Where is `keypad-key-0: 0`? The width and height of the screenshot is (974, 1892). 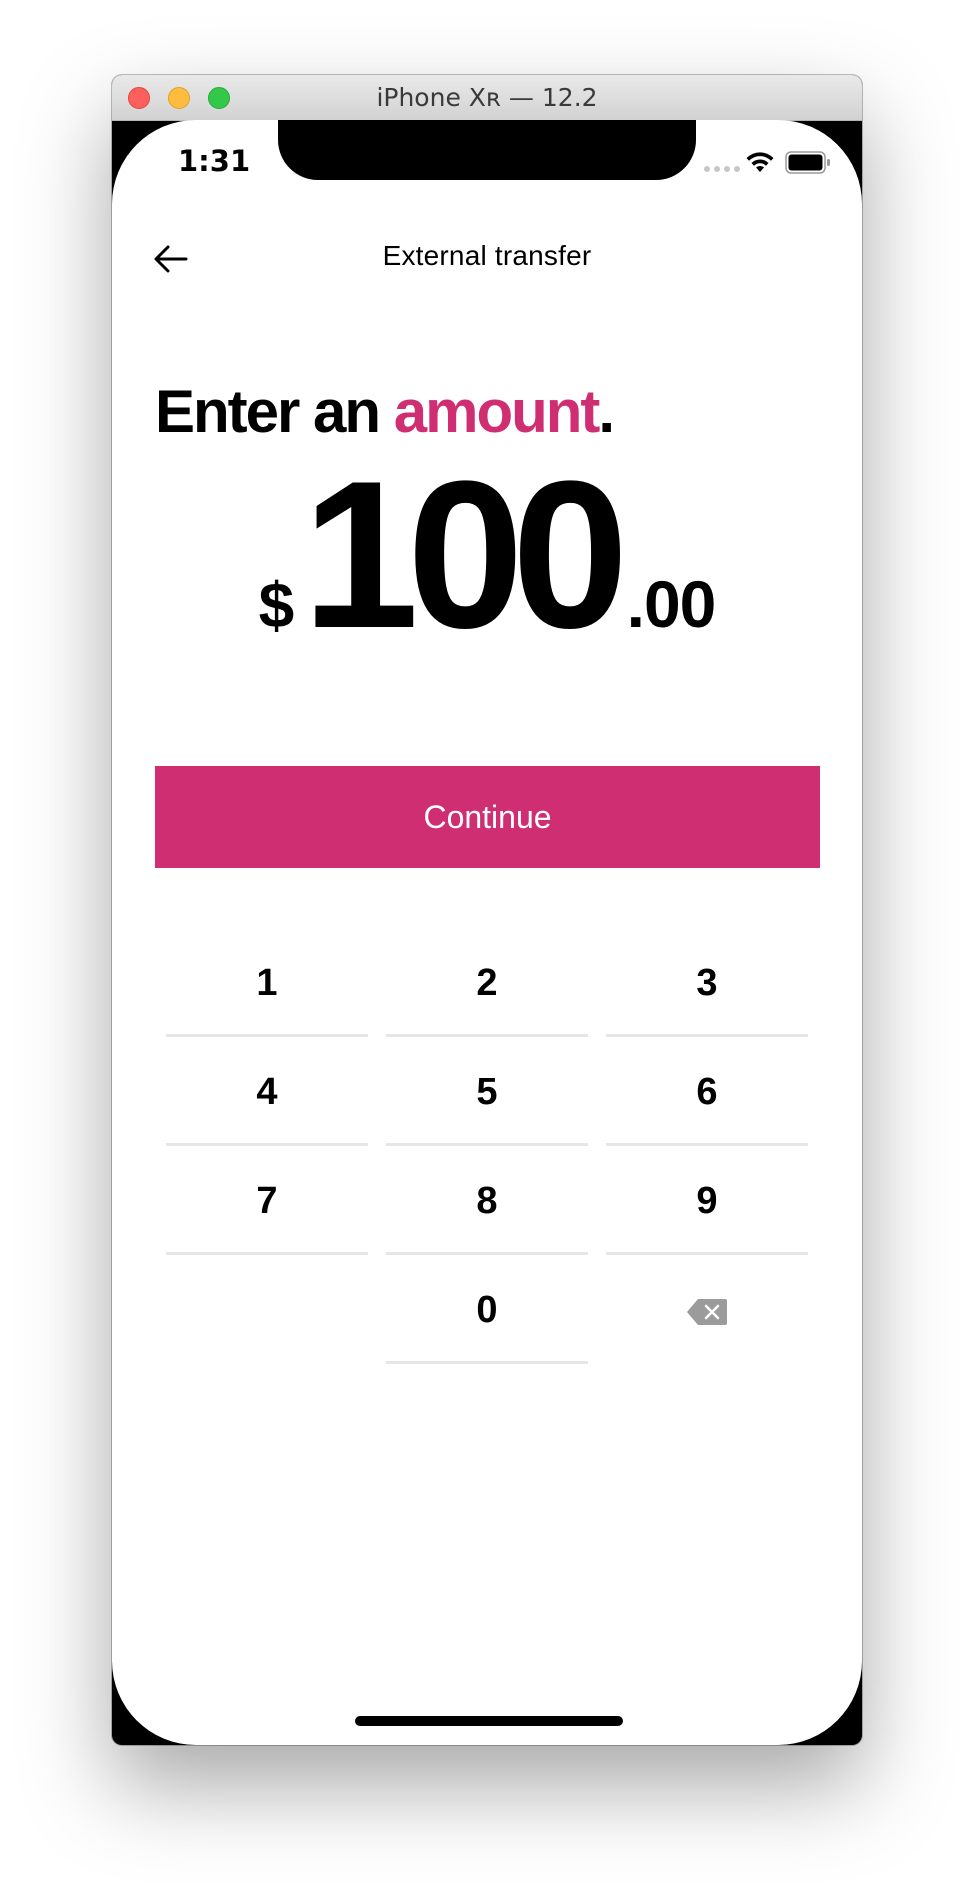 keypad-key-0: 0 is located at coordinates (487, 1309).